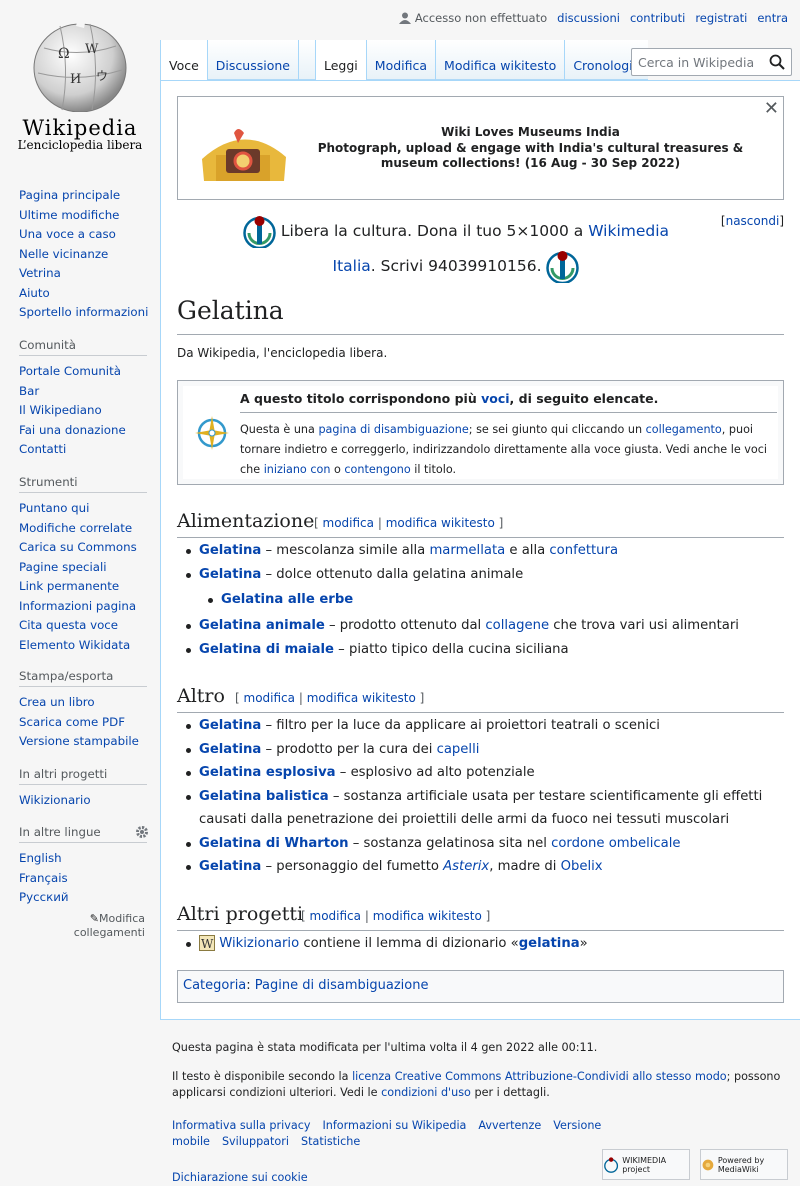 Image resolution: width=800 pixels, height=1186 pixels. I want to click on search-icon, so click(777, 62).